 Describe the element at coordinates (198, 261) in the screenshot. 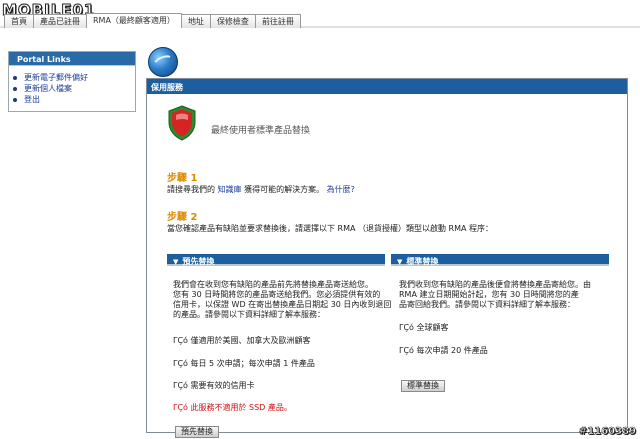

I see `advance-replacement-title: 預先替換` at that location.